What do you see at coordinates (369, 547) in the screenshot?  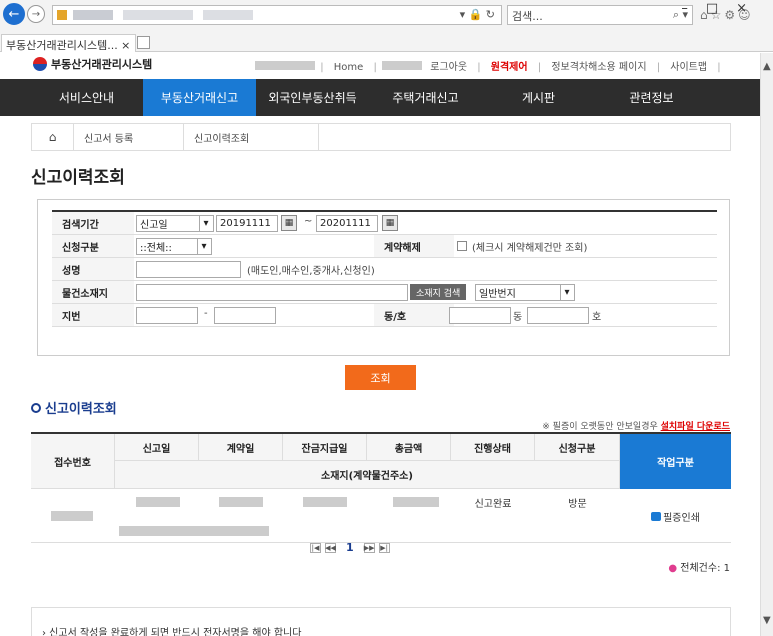 I see `page-next-button: ▶▶` at bounding box center [369, 547].